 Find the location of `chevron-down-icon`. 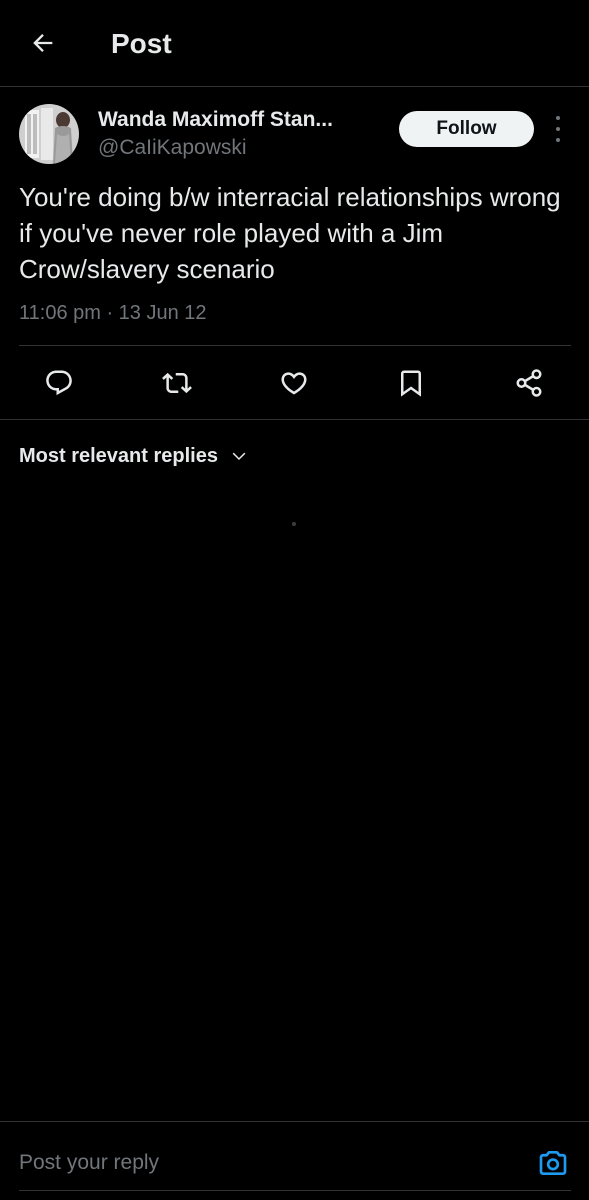

chevron-down-icon is located at coordinates (239, 456).